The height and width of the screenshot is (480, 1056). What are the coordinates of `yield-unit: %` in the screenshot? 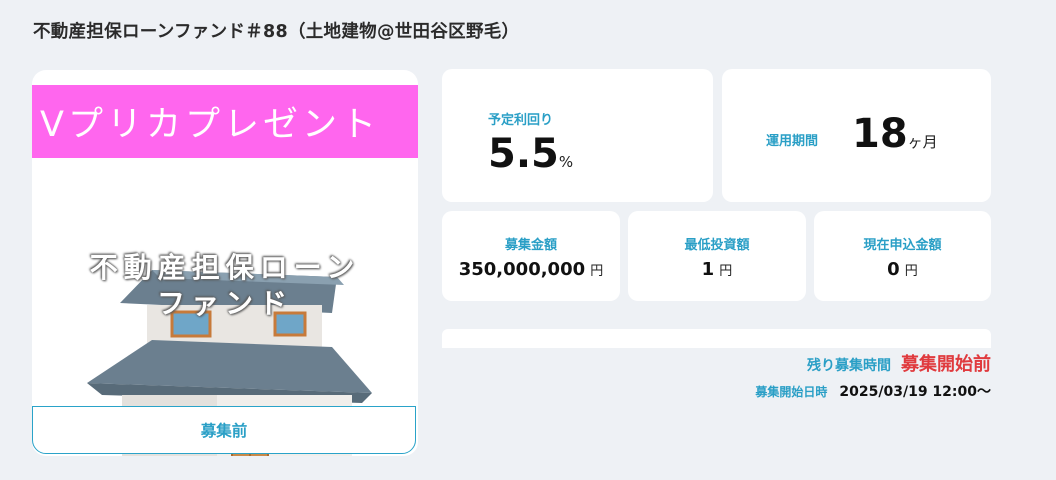 It's located at (566, 162).